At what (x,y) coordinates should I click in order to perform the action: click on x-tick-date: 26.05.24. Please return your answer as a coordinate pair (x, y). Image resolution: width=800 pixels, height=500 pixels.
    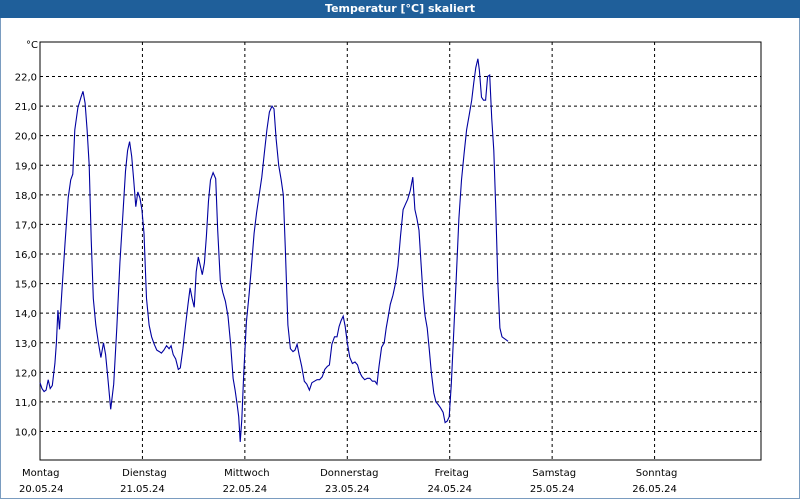
    Looking at the image, I should click on (654, 489).